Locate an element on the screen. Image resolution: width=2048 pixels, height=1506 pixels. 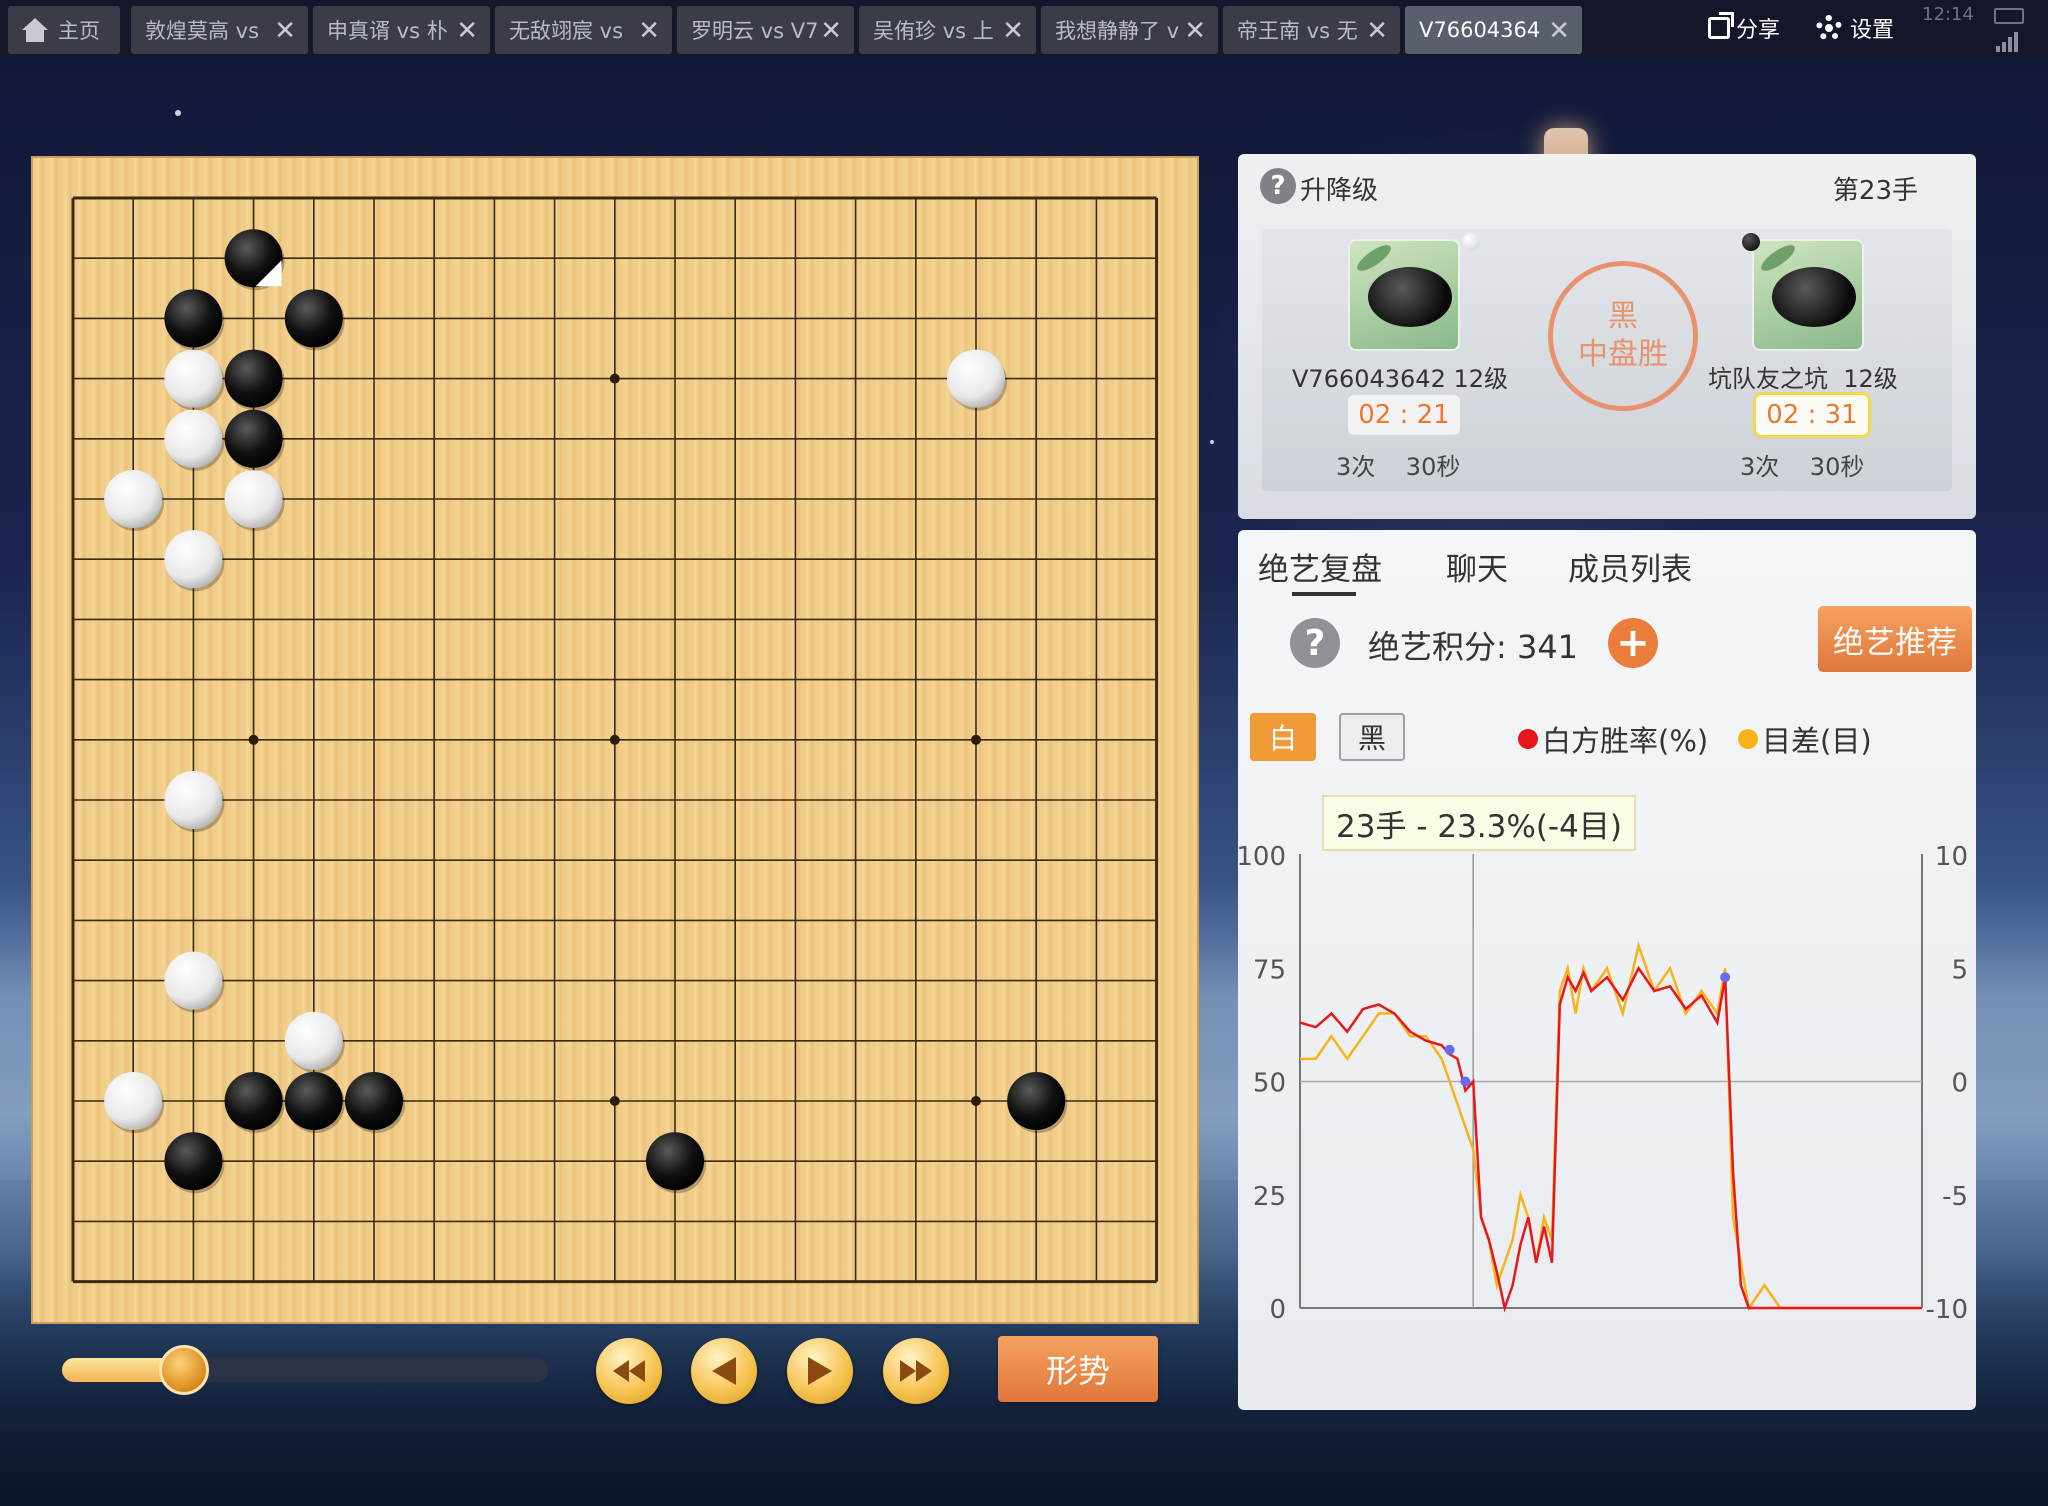
y-tick-right: -5 is located at coordinates (1955, 1197).